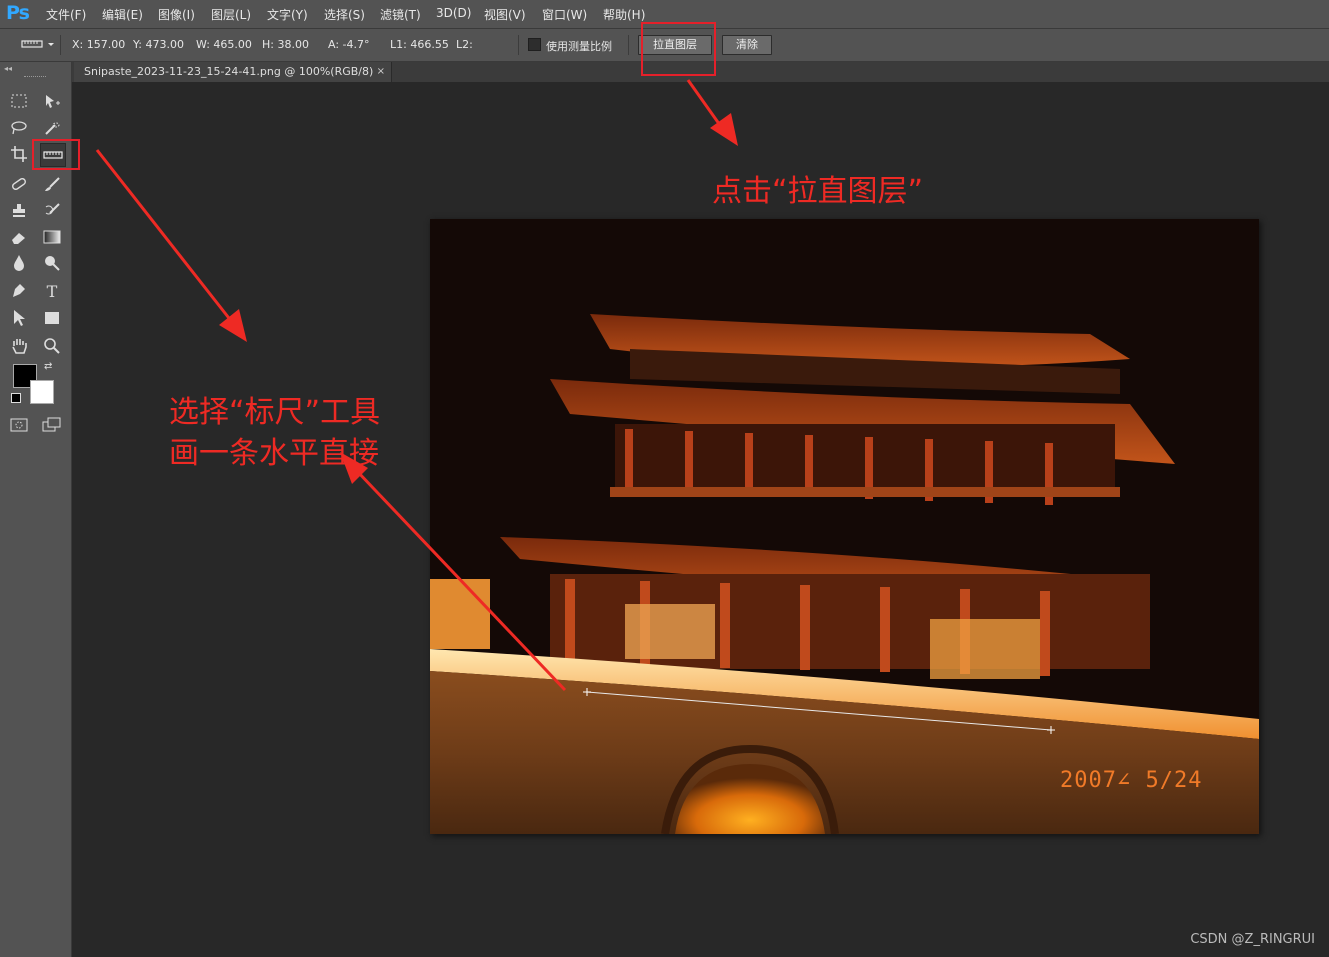 This screenshot has width=1329, height=957. I want to click on gradient-icon, so click(52, 237).